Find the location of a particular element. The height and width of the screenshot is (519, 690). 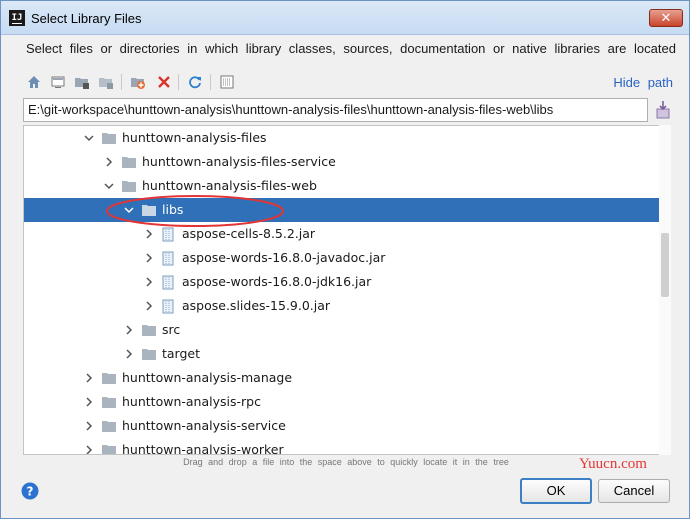

tree-row-label: hunttown-analysis-rpc is located at coordinates (191, 401).